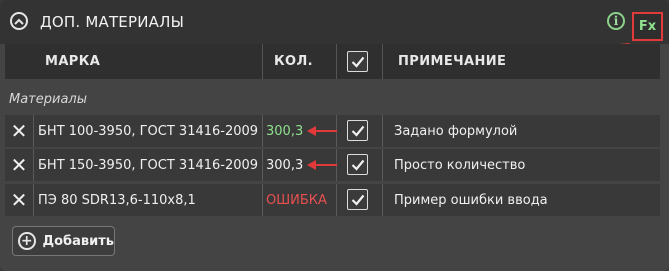 This screenshot has width=669, height=271. Describe the element at coordinates (27, 241) in the screenshot. I see `plus-circle-icon: +` at that location.